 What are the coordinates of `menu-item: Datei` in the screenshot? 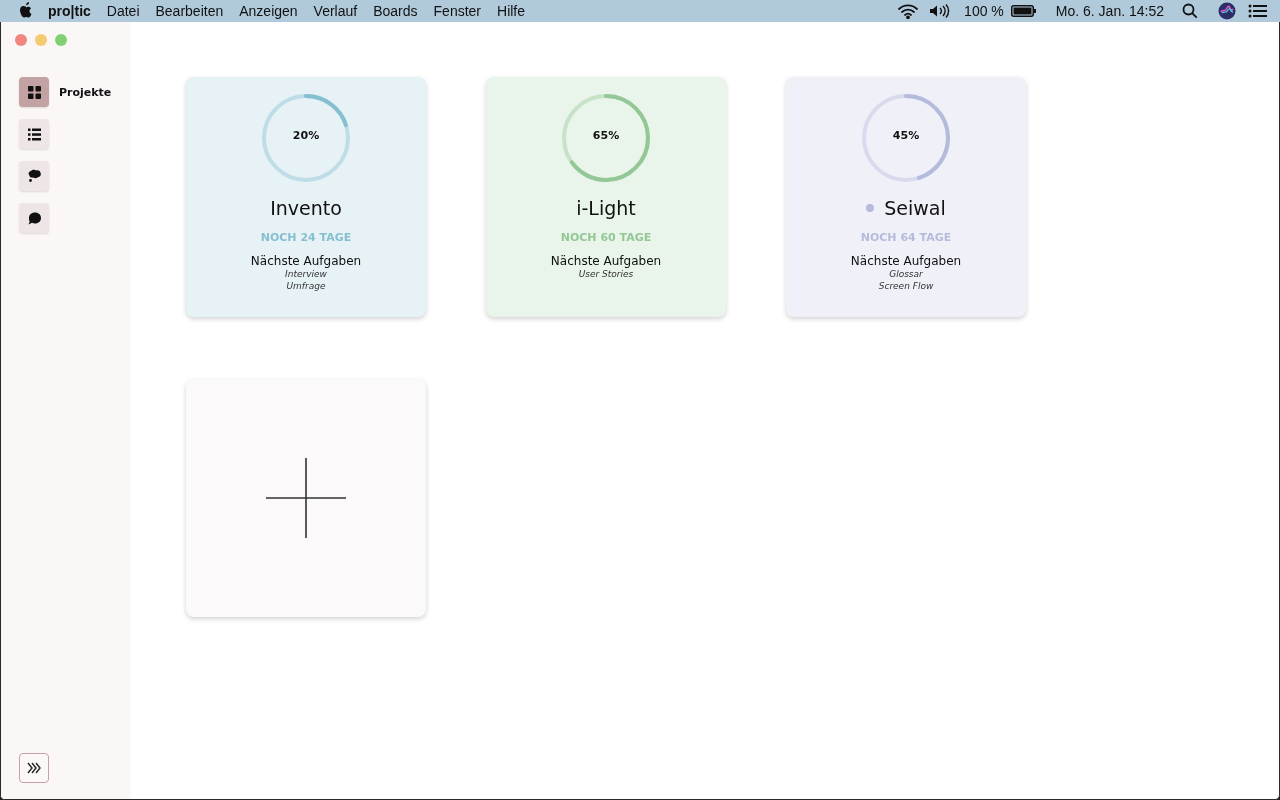 It's located at (123, 11).